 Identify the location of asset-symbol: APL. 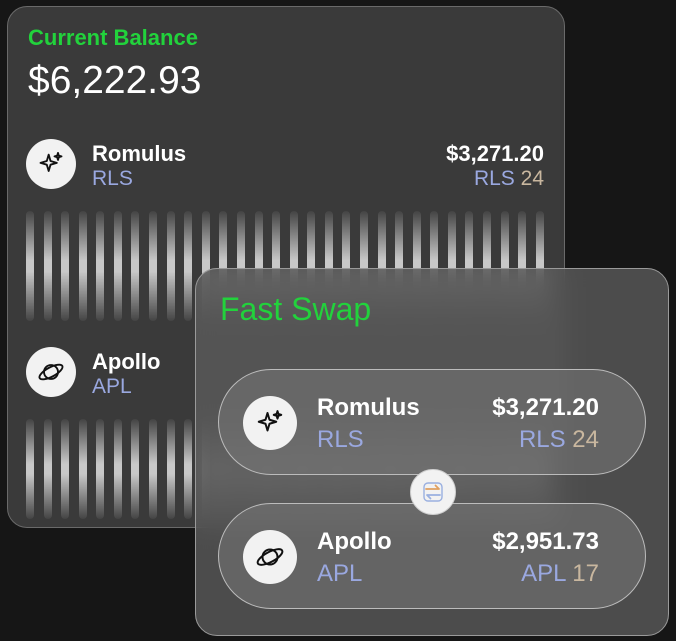
(112, 386).